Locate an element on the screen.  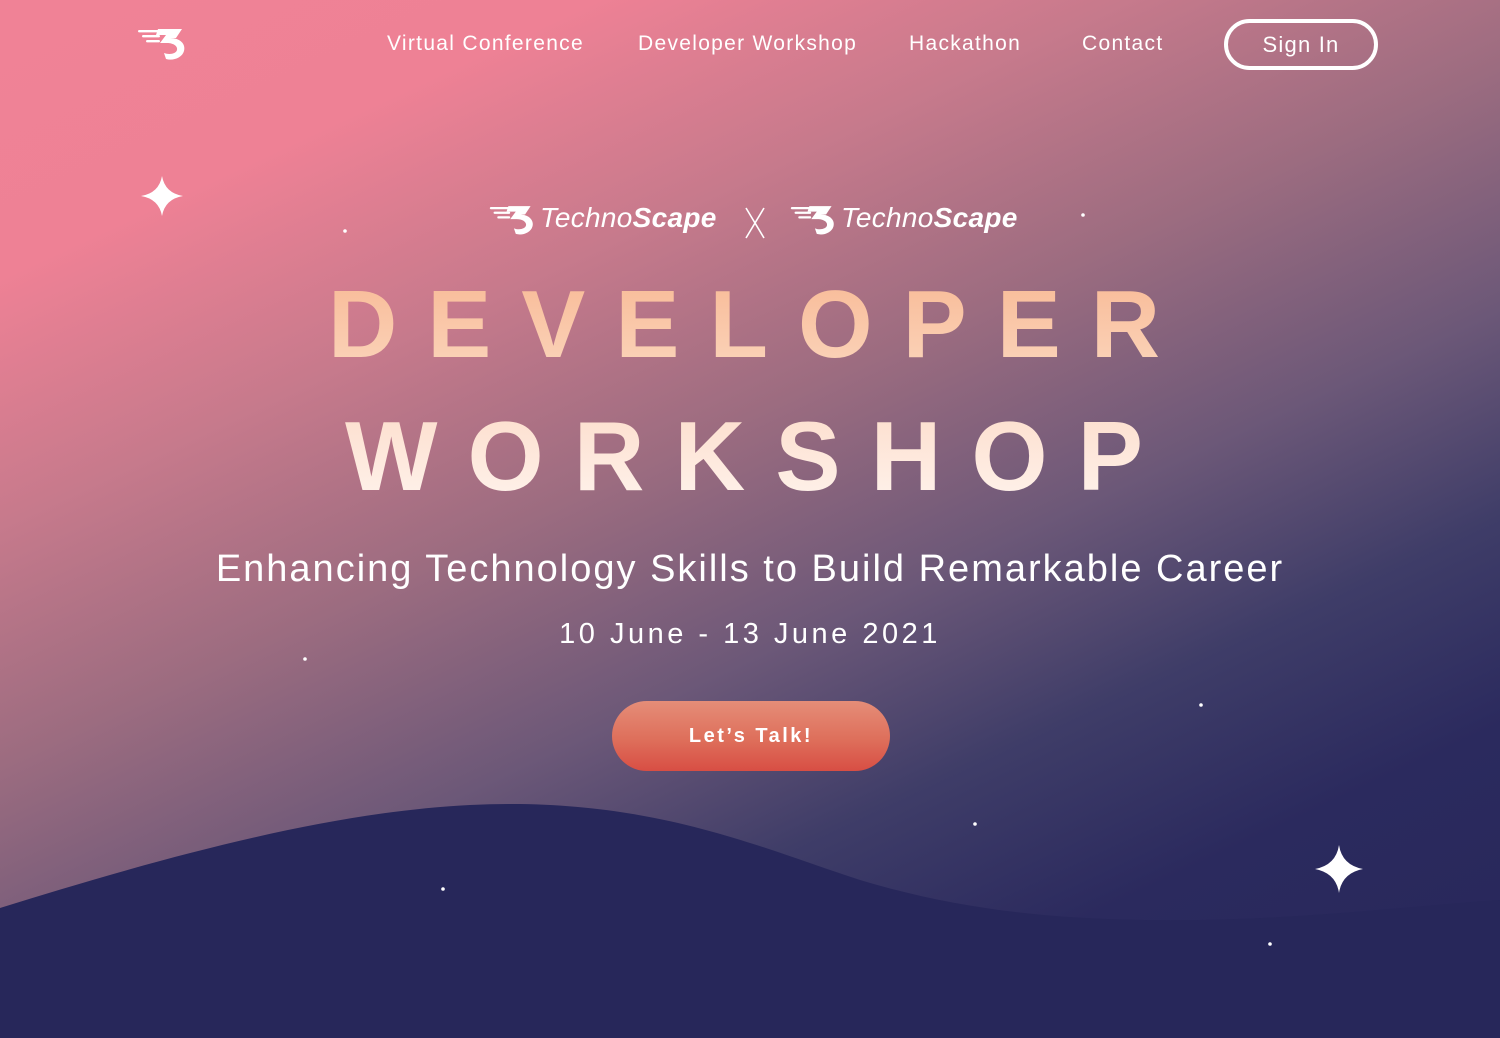
nav-link-contact: Contact is located at coordinates (1122, 44).